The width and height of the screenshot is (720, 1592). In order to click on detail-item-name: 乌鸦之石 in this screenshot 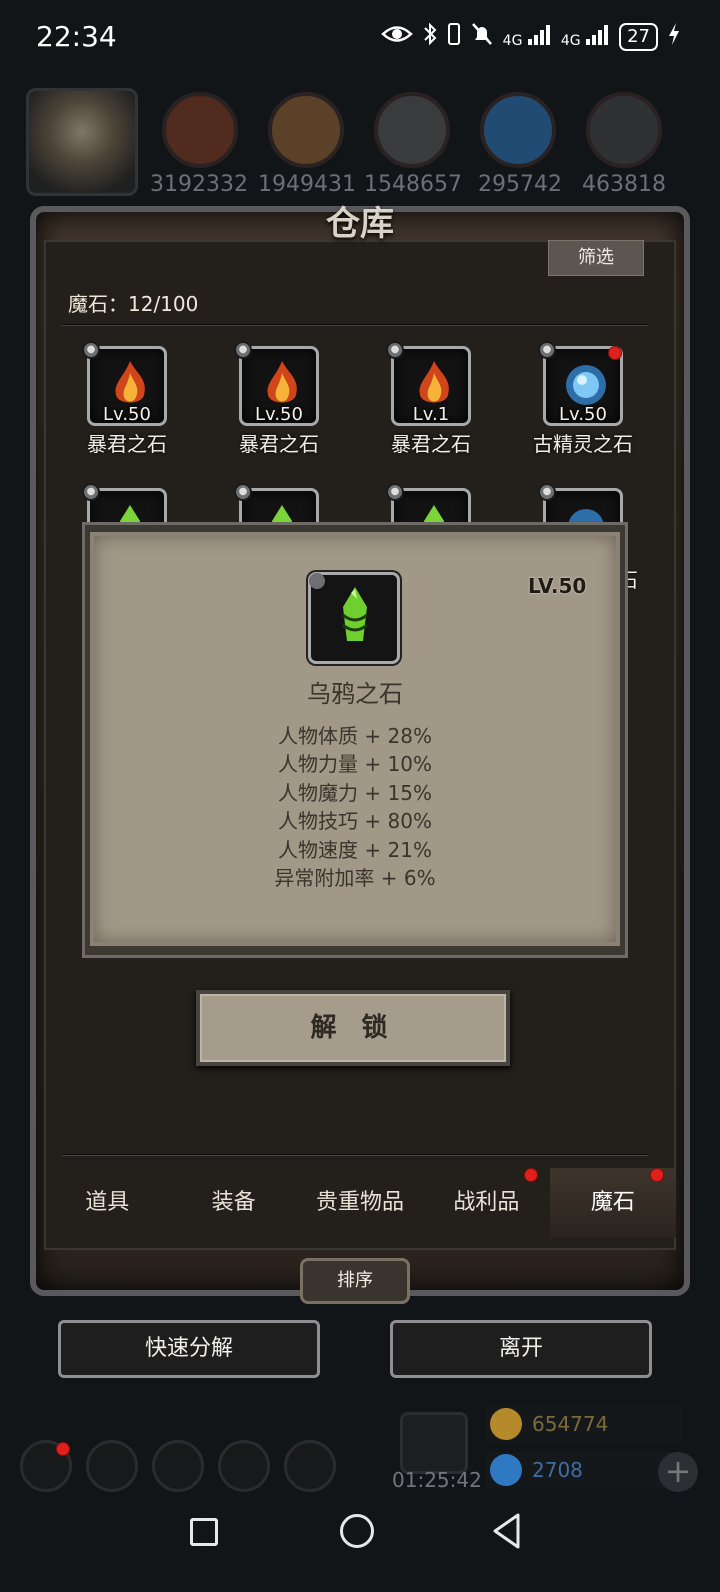, I will do `click(355, 694)`.